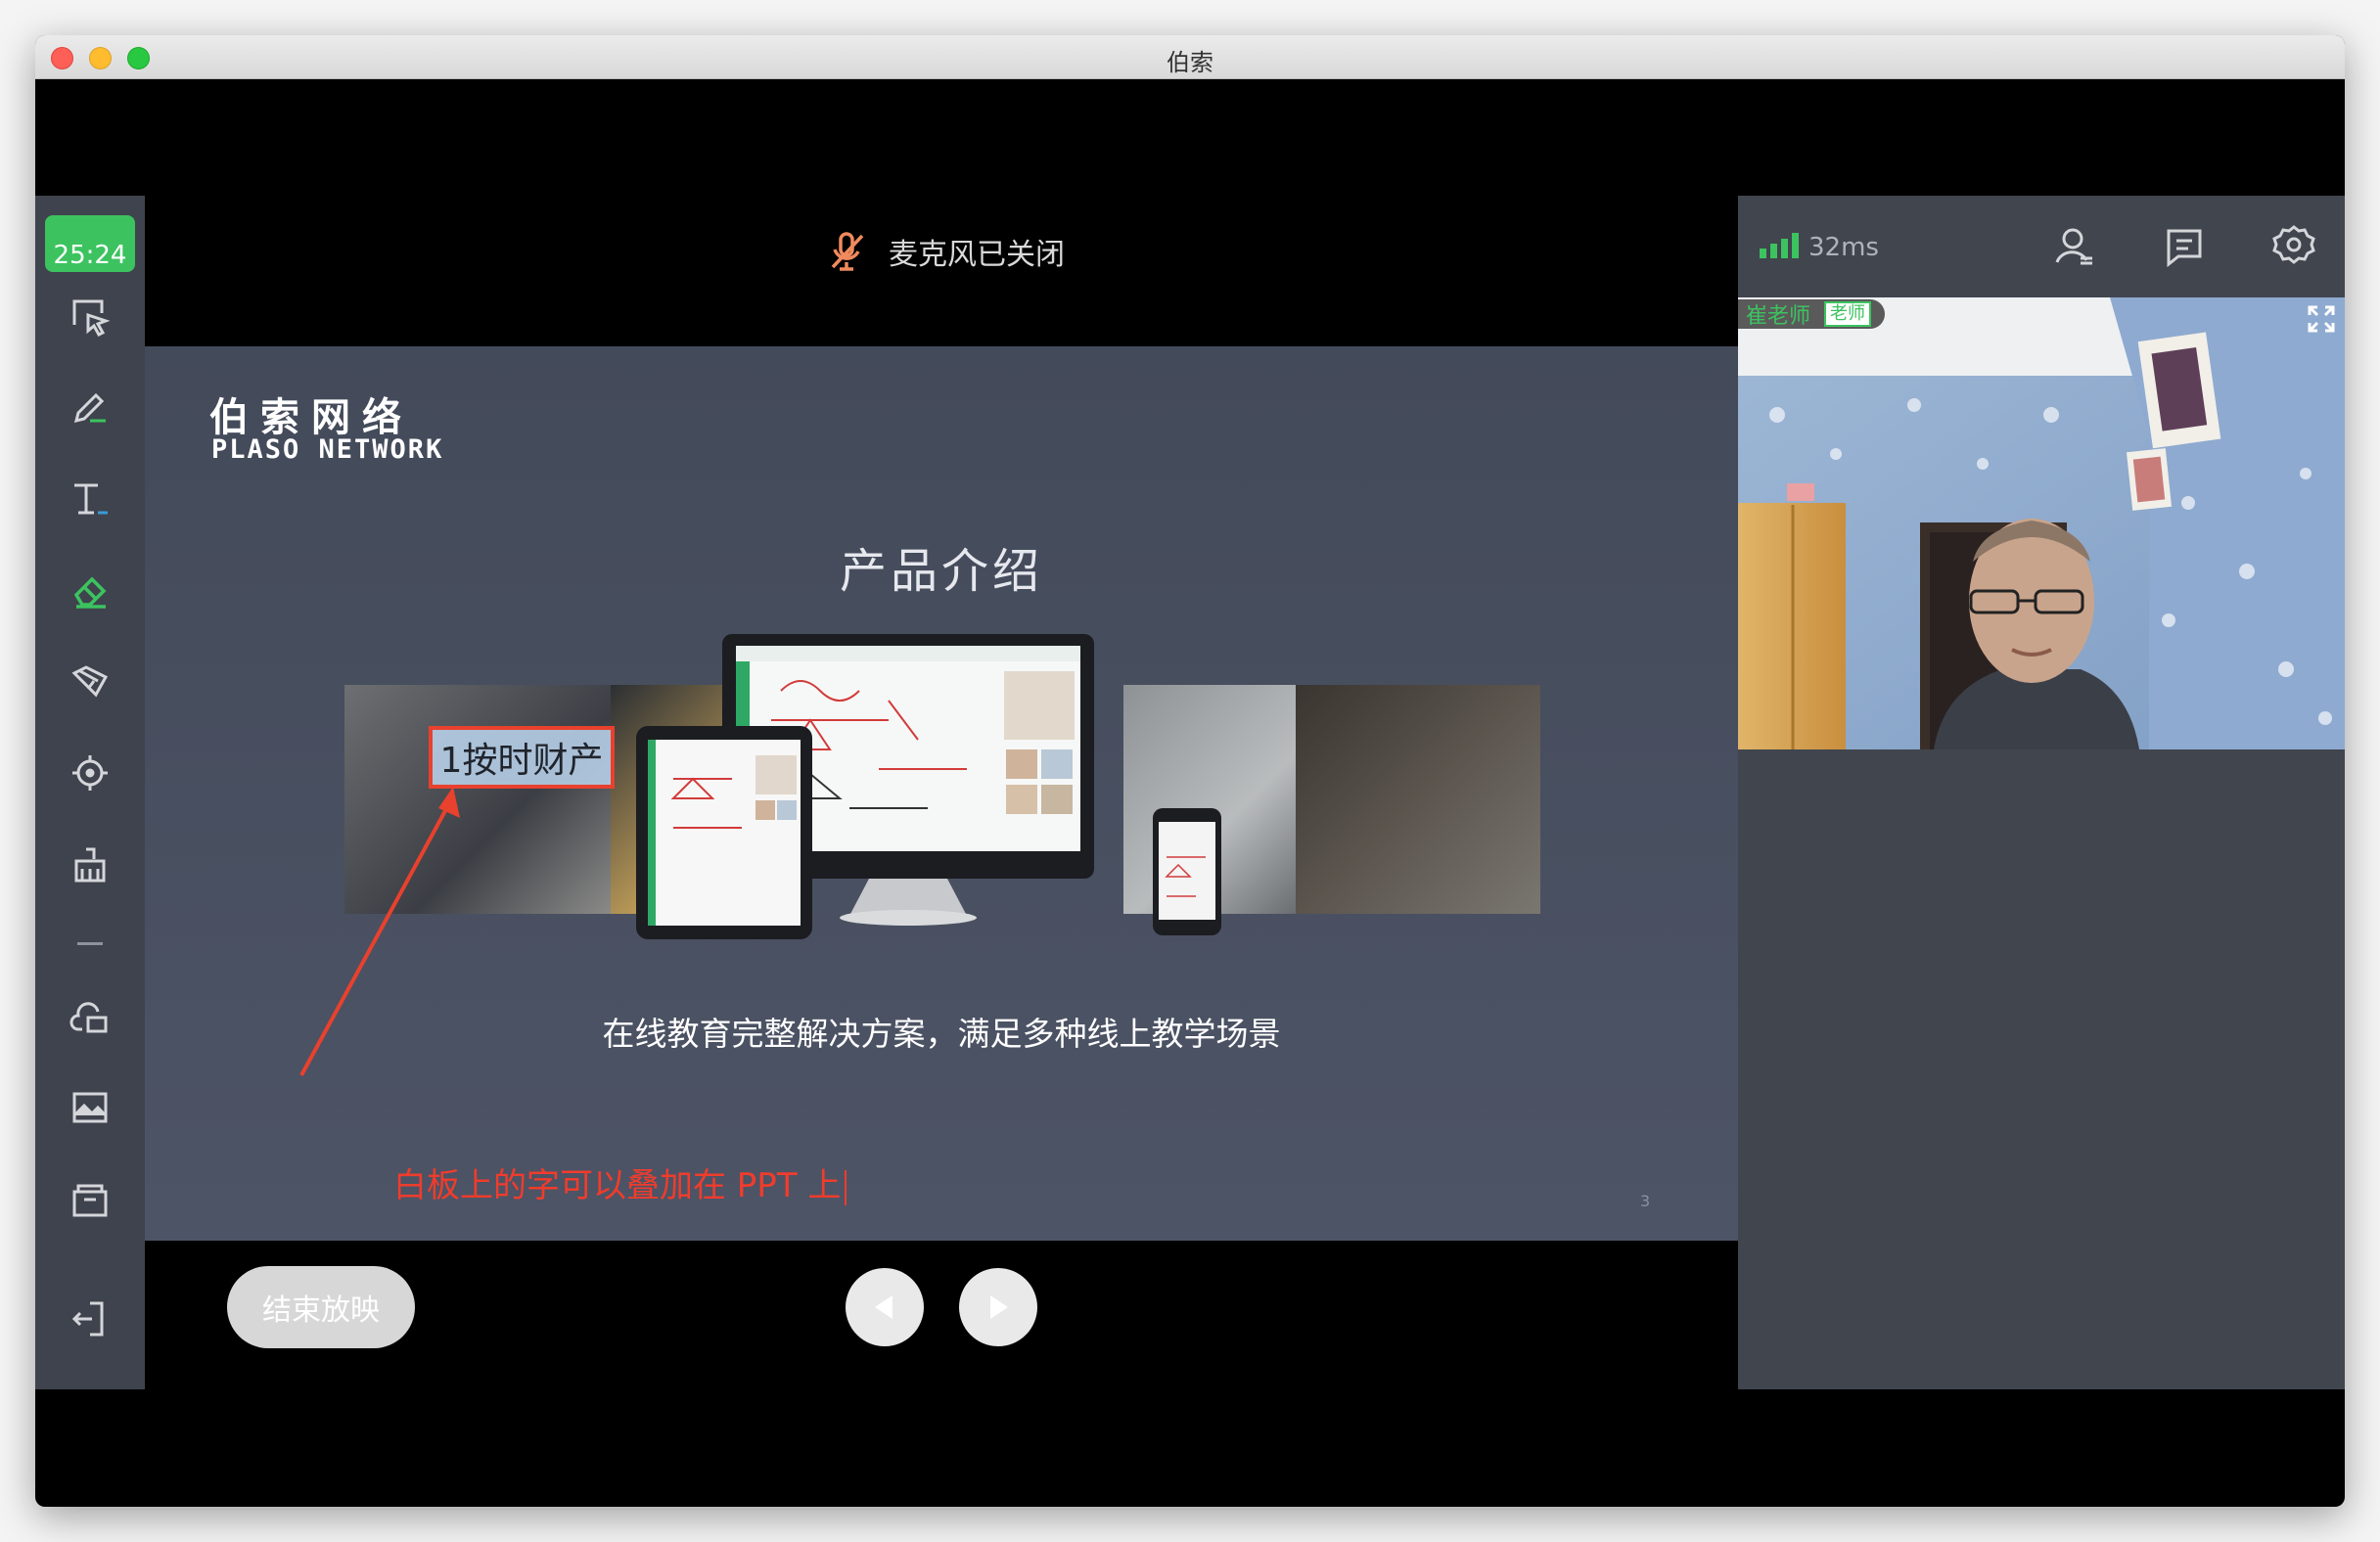 The image size is (2380, 1542). What do you see at coordinates (1779, 245) in the screenshot?
I see `signal-strength-icon` at bounding box center [1779, 245].